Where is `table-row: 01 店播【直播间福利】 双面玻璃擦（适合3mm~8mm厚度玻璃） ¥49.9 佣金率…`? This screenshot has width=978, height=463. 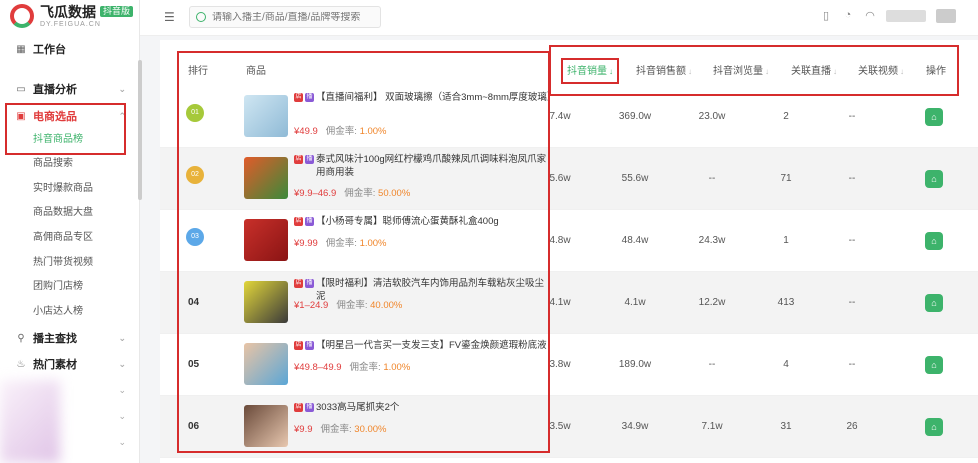 table-row: 01 店播【直播间福利】 双面玻璃擦（适合3mm~8mm厚度玻璃） ¥49.9 佣金率… is located at coordinates (569, 117).